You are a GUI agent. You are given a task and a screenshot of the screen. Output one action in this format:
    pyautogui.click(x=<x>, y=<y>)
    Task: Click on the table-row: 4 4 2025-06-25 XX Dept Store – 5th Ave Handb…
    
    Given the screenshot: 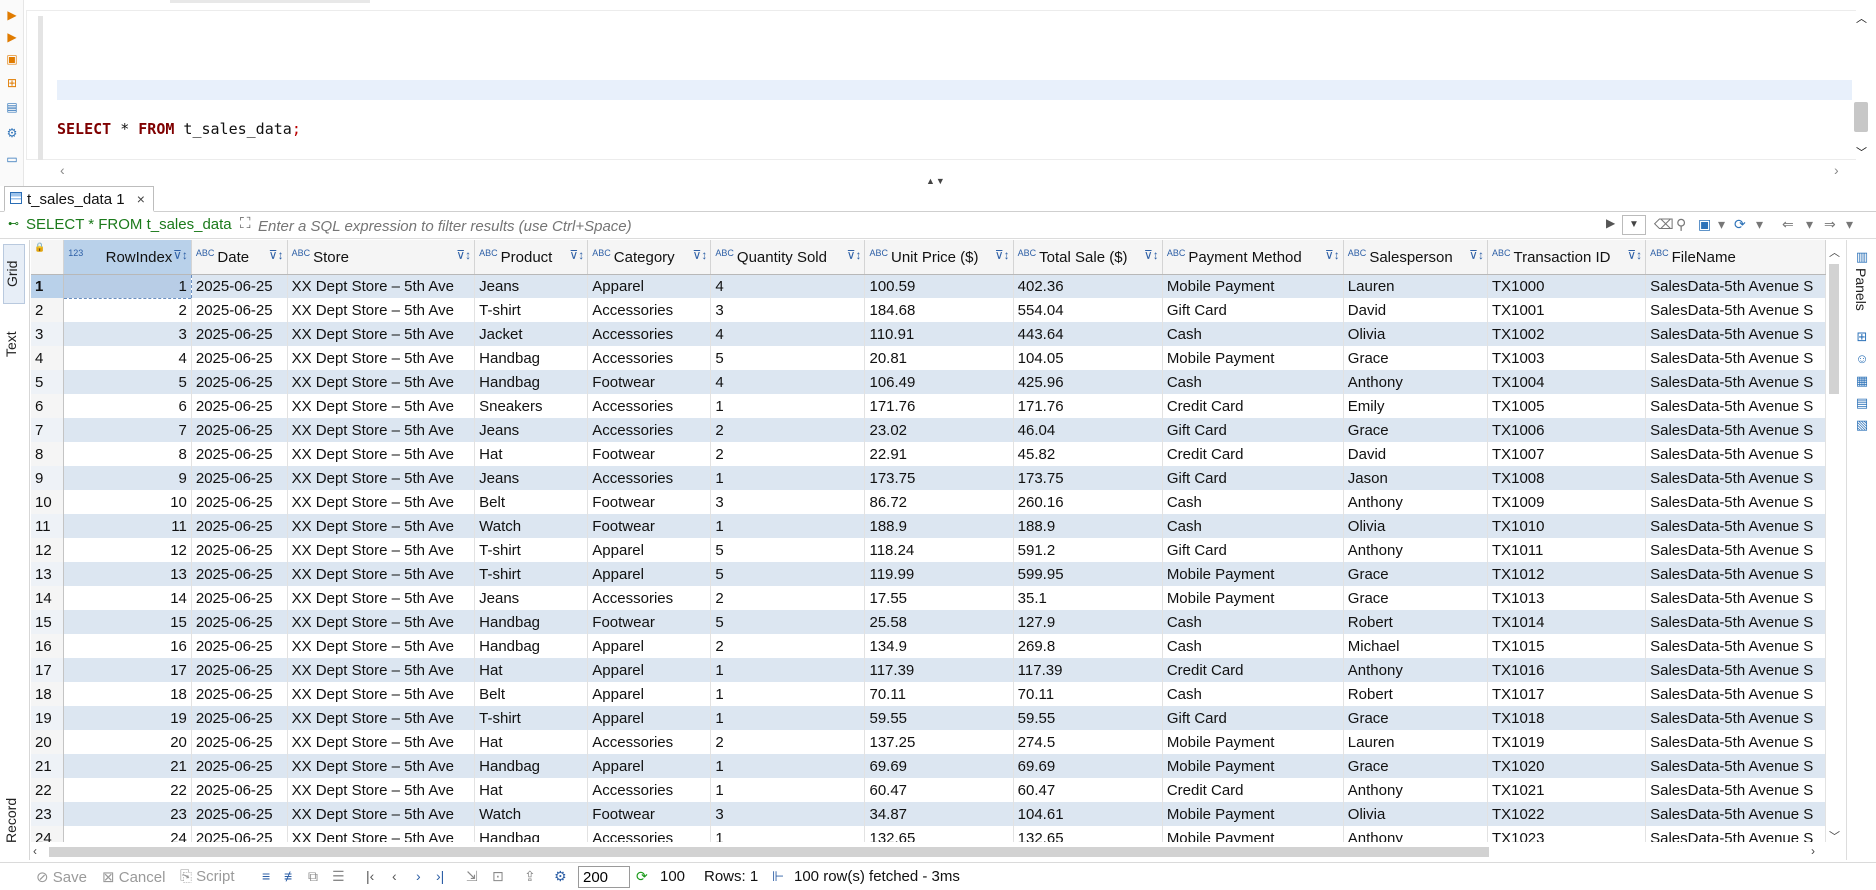 What is the action you would take?
    pyautogui.click(x=928, y=358)
    